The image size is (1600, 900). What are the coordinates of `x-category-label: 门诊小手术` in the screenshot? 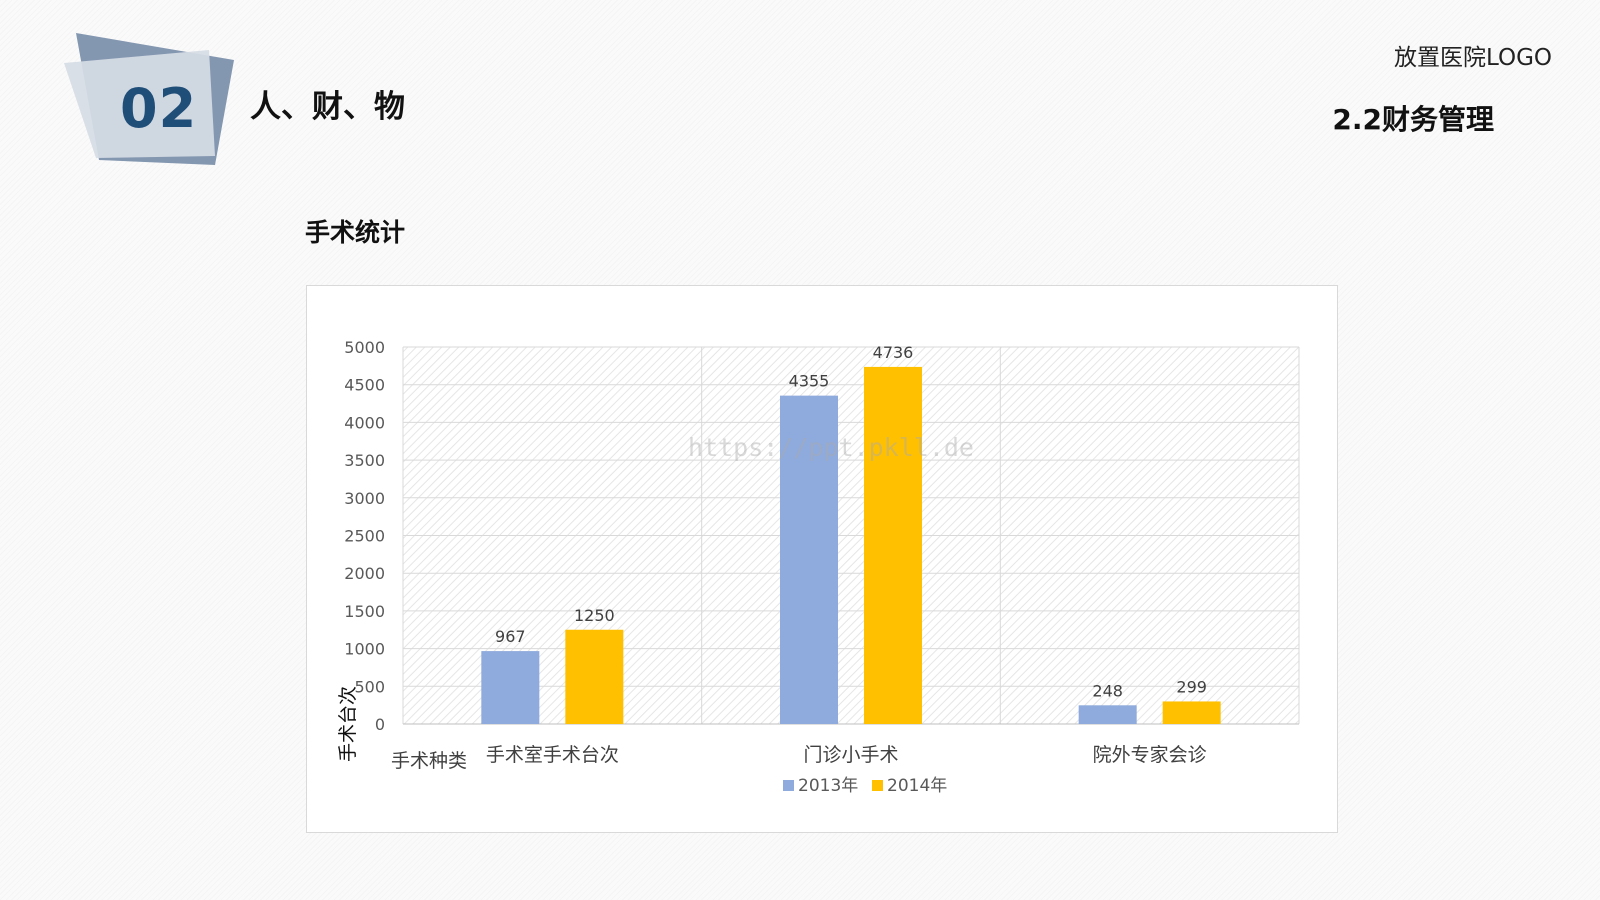 It's located at (850, 755).